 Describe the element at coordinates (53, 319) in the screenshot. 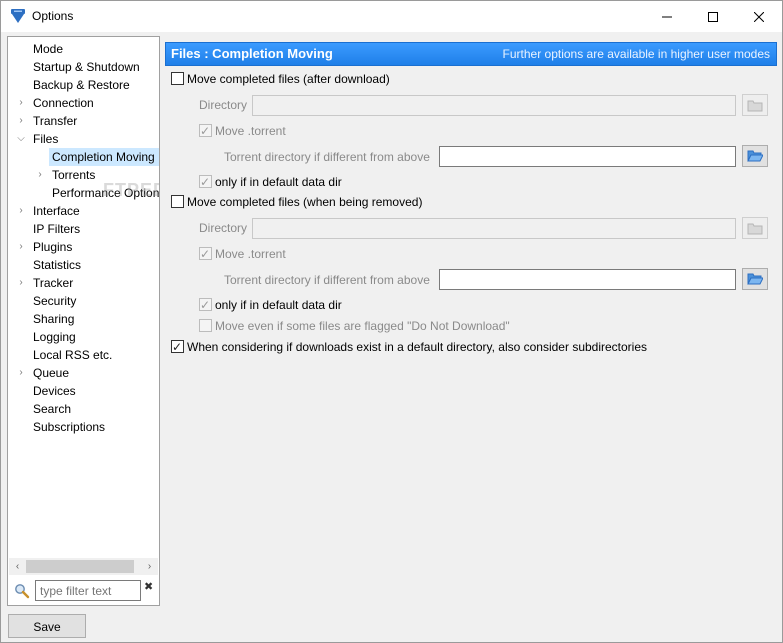

I see `tree-item-sharing: Sharing` at that location.